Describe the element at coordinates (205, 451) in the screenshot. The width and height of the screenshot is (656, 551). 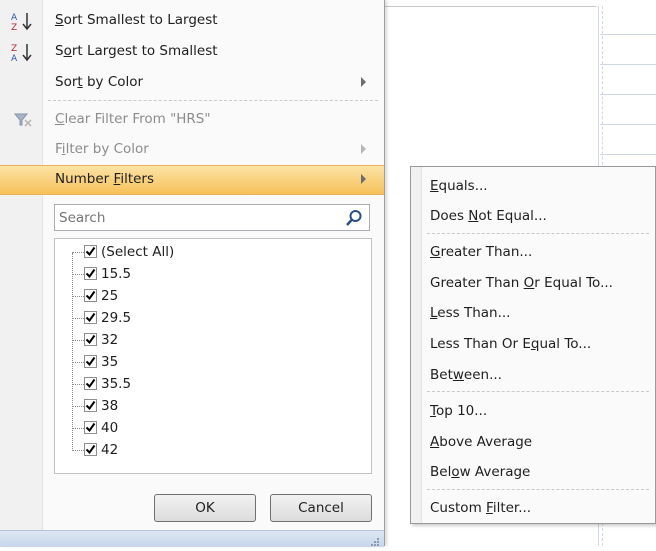
I see `list-item: 42` at that location.